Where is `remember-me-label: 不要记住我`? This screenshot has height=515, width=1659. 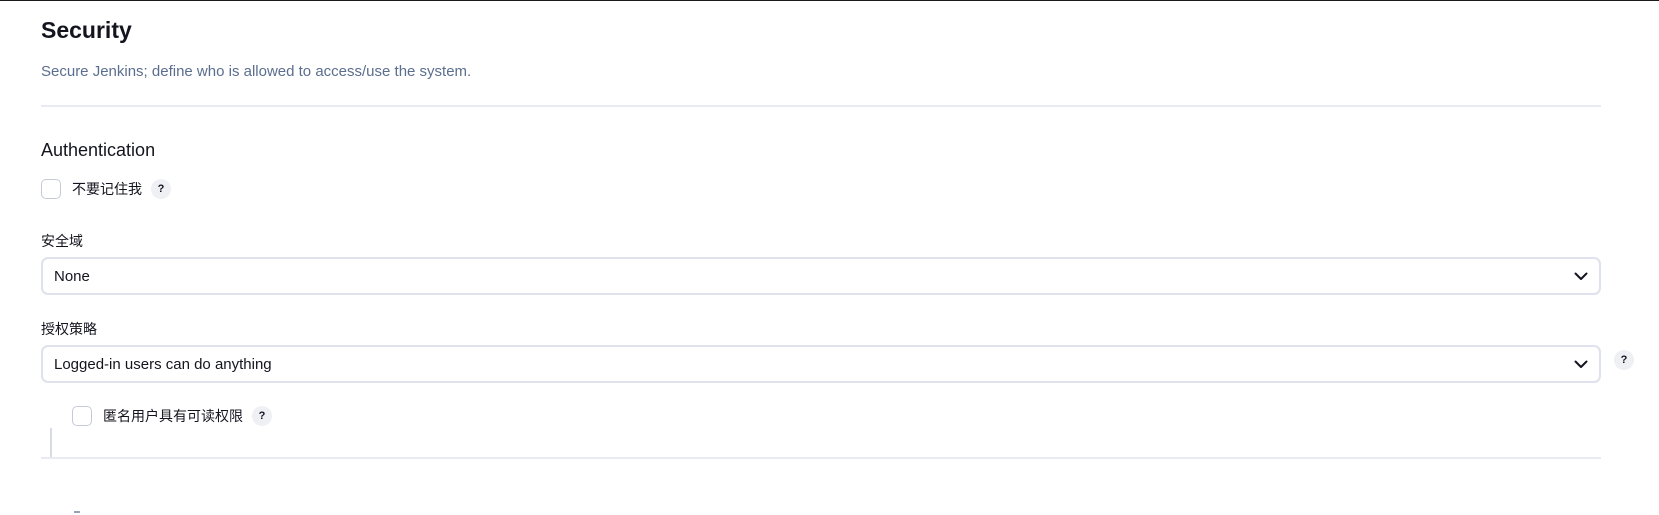
remember-me-label: 不要记住我 is located at coordinates (107, 189).